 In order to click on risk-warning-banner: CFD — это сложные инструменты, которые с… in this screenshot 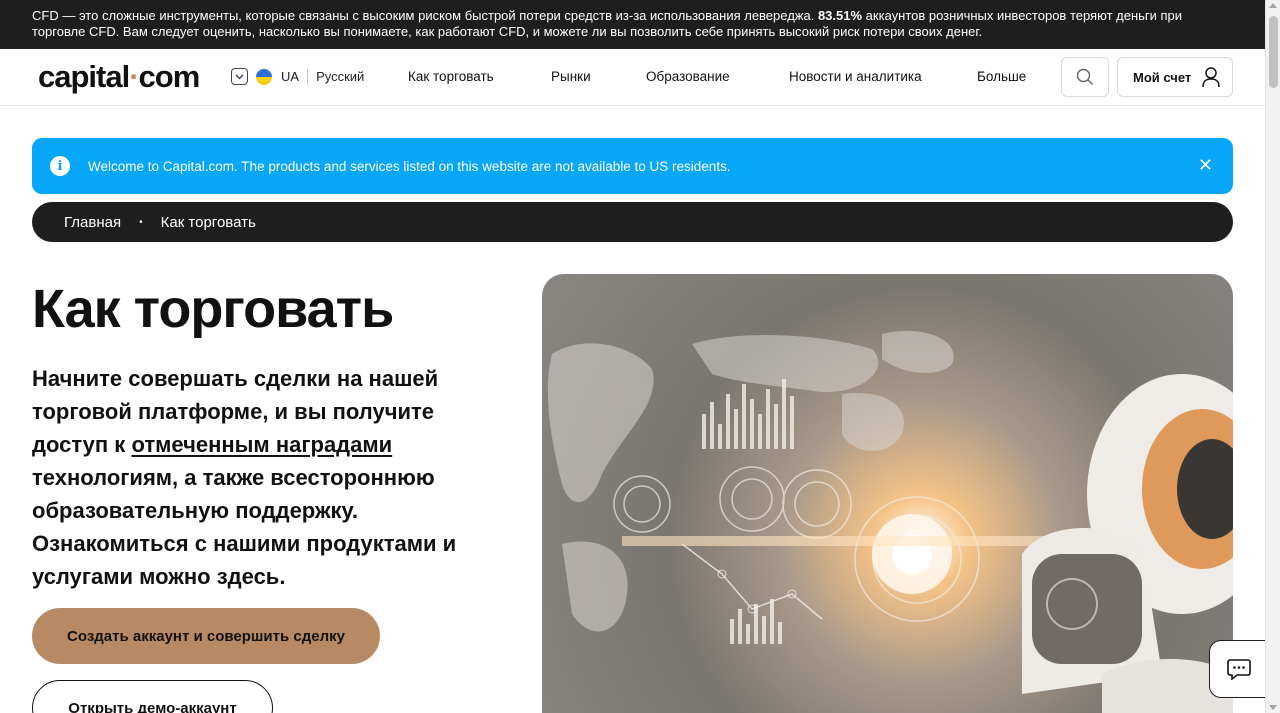, I will do `click(632, 24)`.